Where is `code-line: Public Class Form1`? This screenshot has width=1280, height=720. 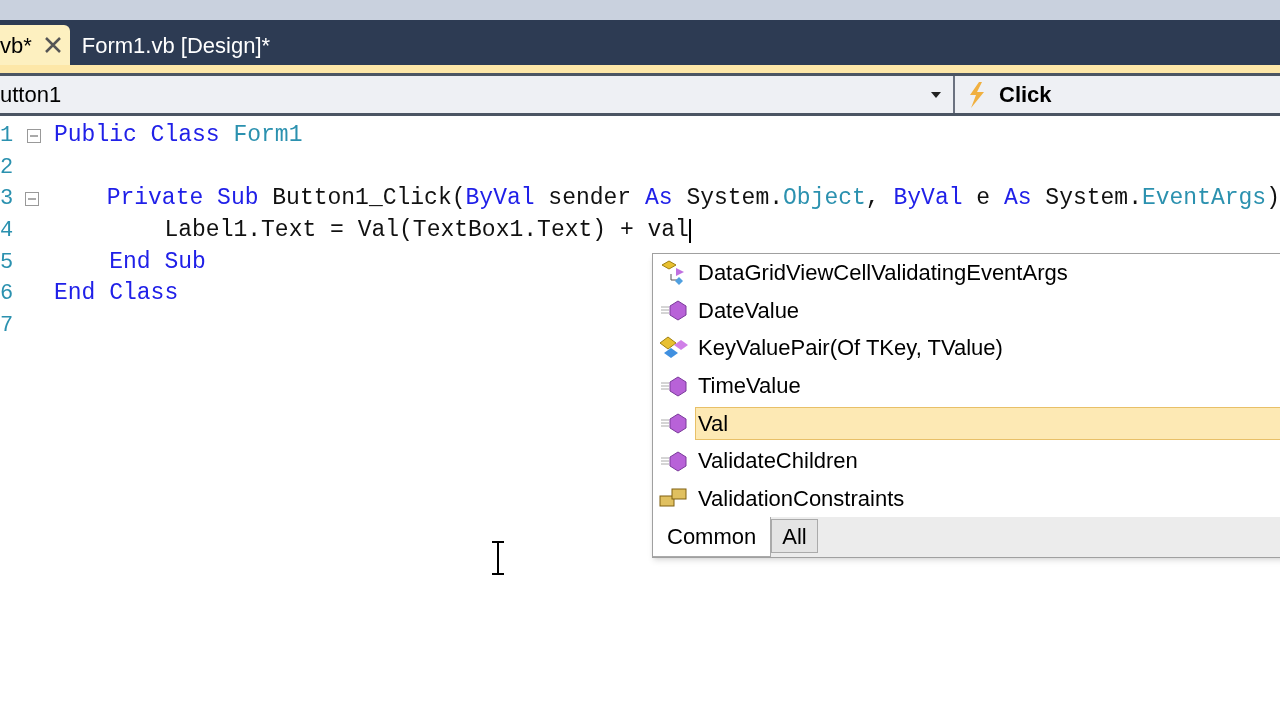
code-line: Public Class Form1 is located at coordinates (178, 136).